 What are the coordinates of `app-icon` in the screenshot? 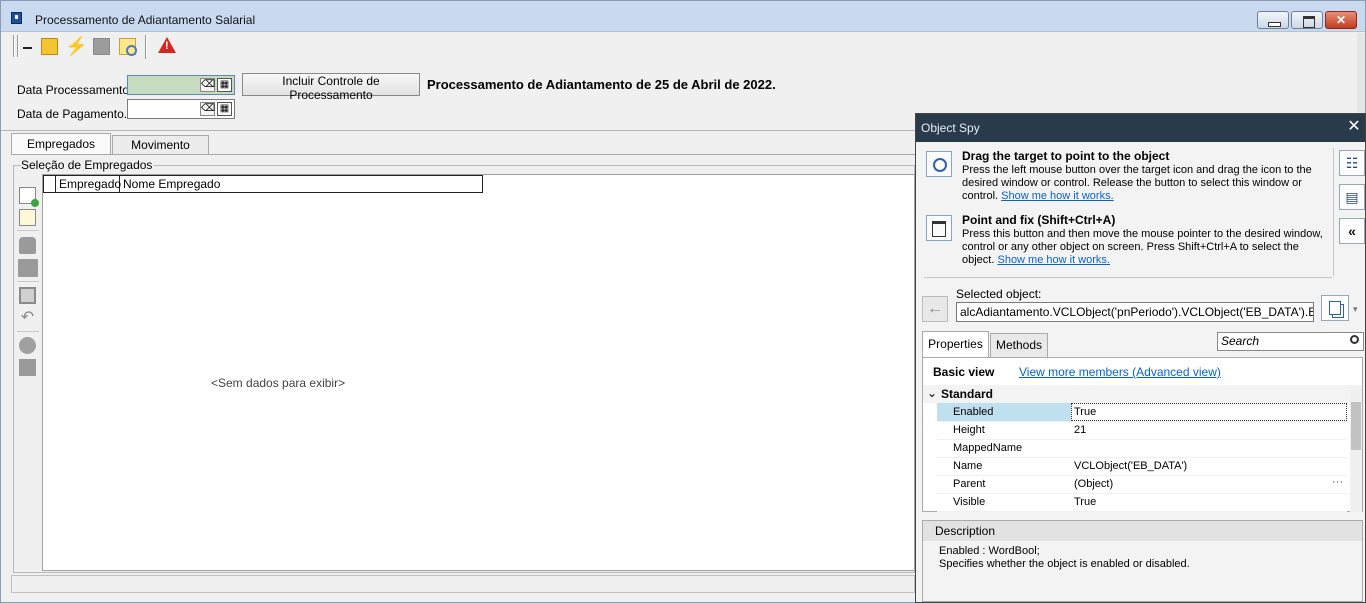 It's located at (16, 18).